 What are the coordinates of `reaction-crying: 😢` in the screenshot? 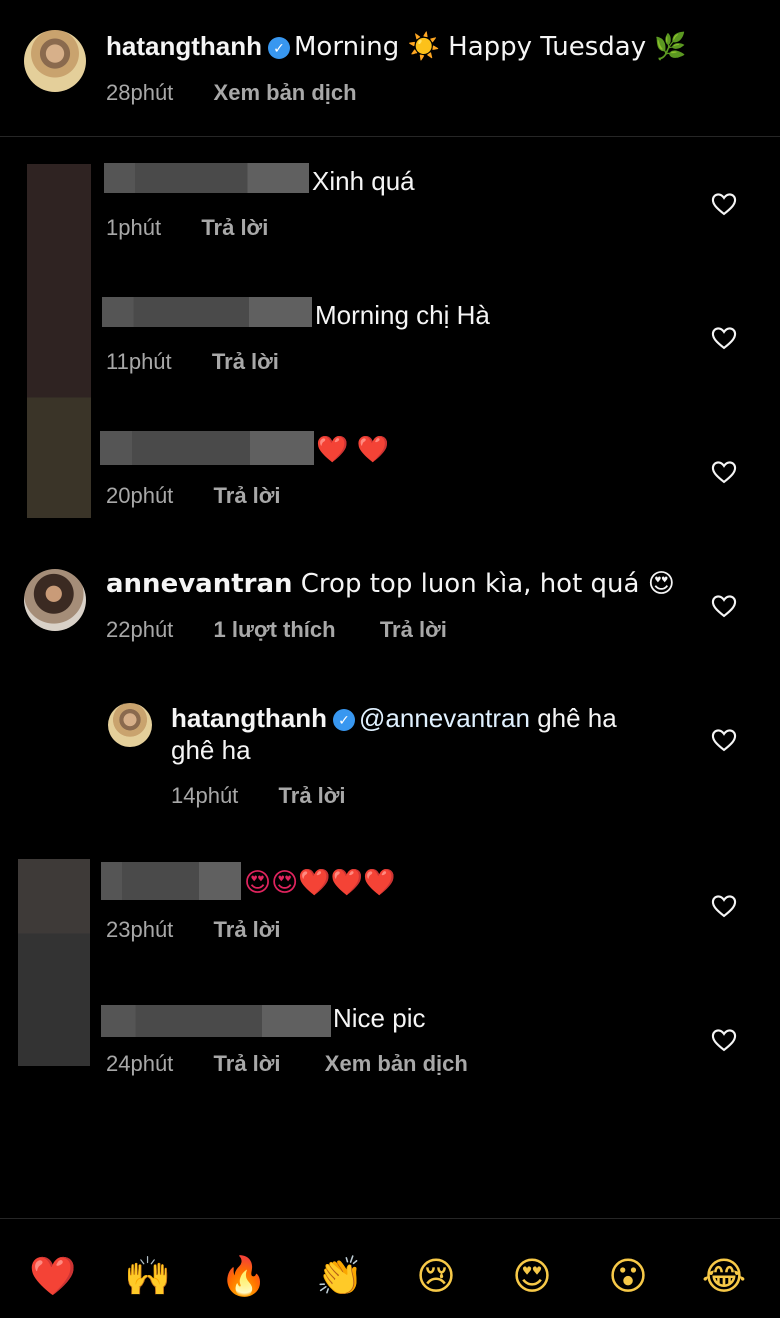 It's located at (436, 1276).